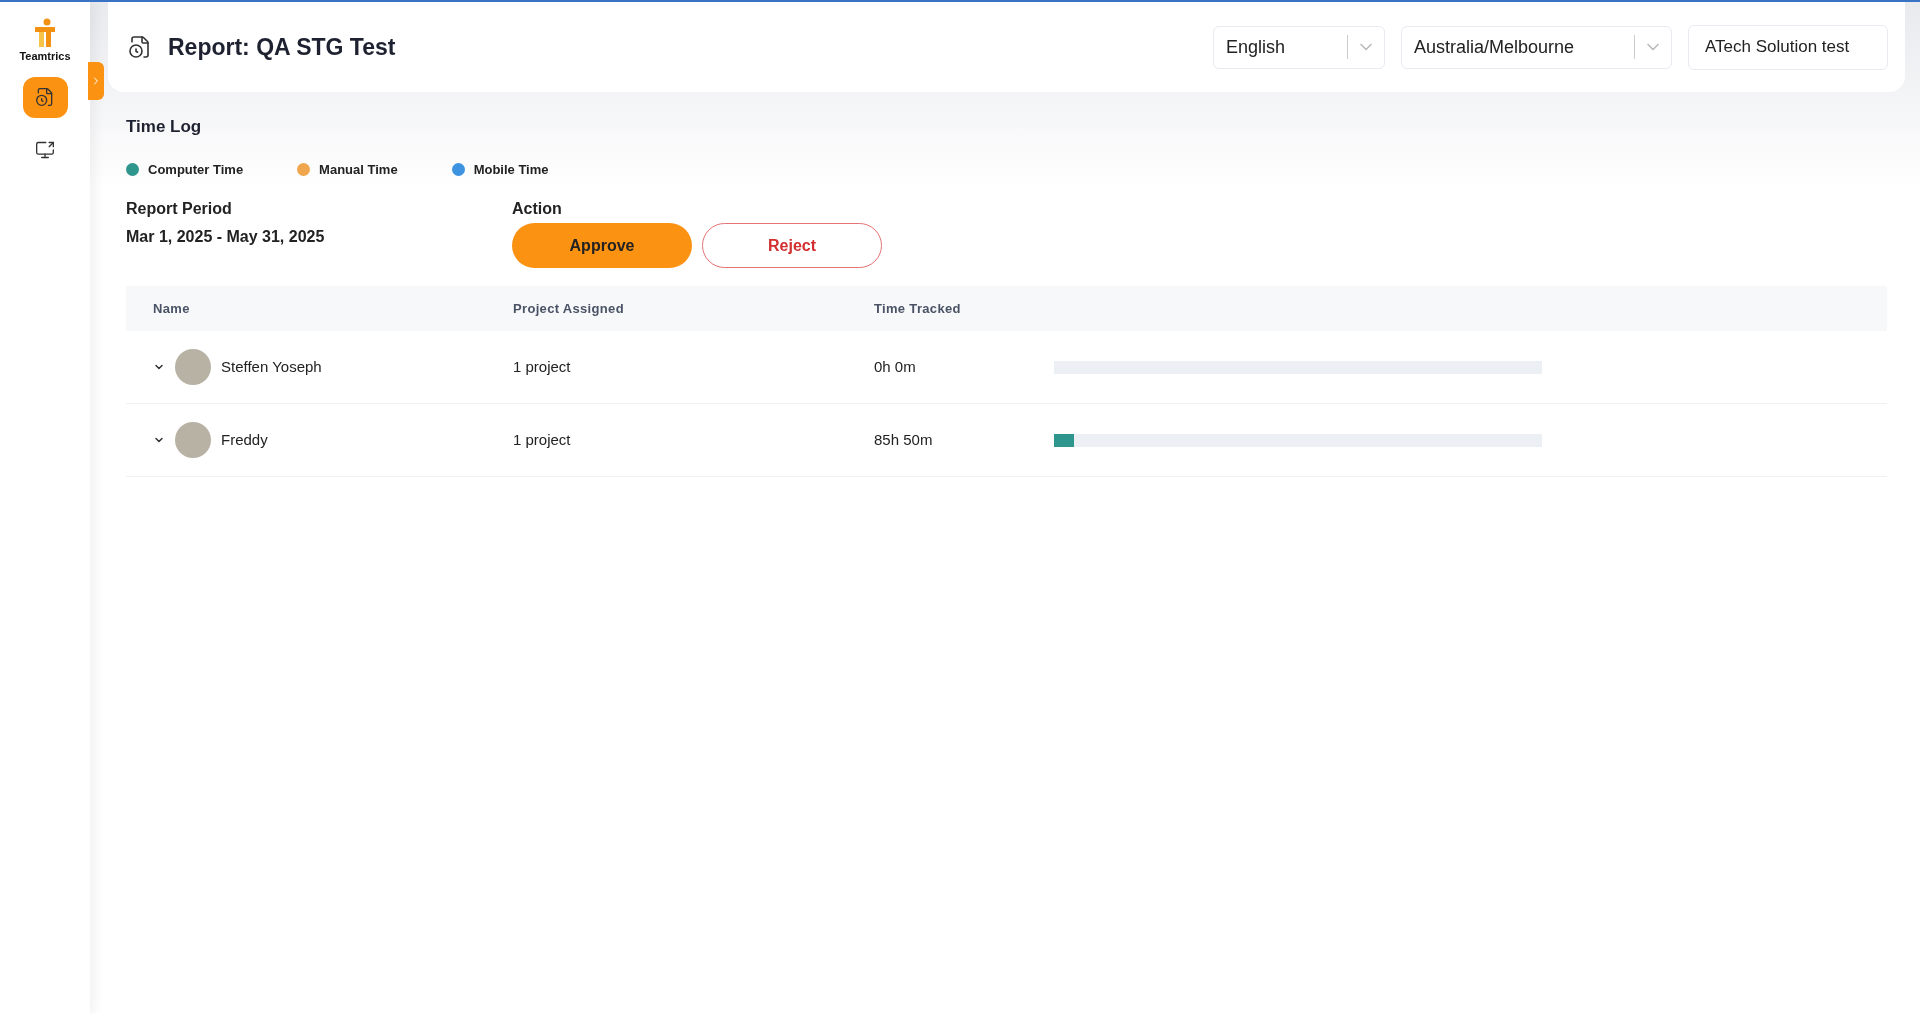 The image size is (1920, 1014). I want to click on member-name: Steffen Yoseph, so click(271, 366).